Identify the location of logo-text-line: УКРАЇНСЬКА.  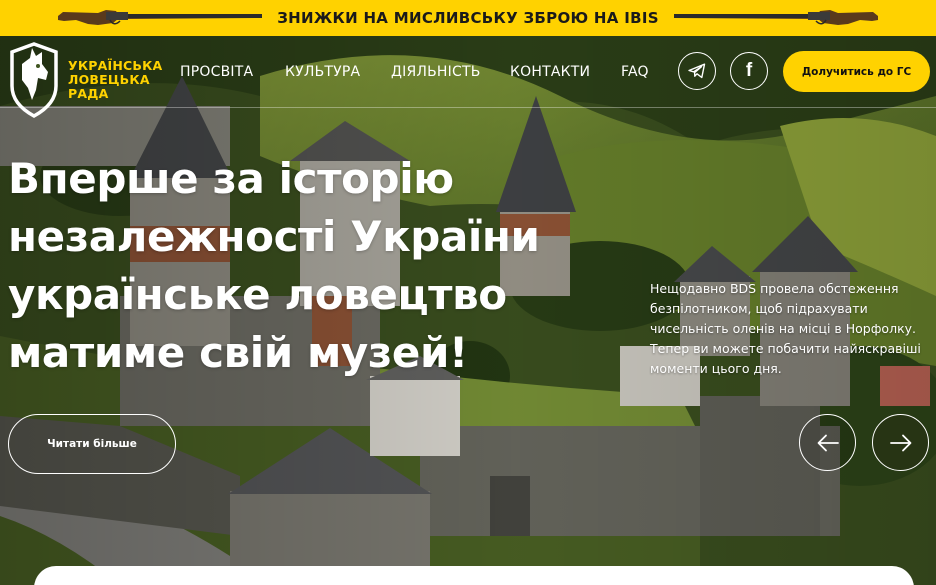
(115, 65).